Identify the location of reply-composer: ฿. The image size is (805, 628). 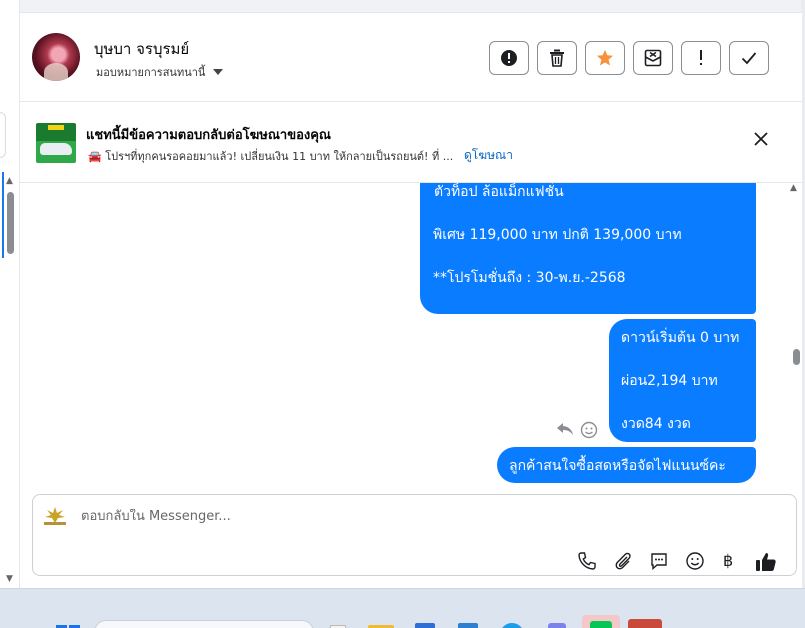
(414, 535).